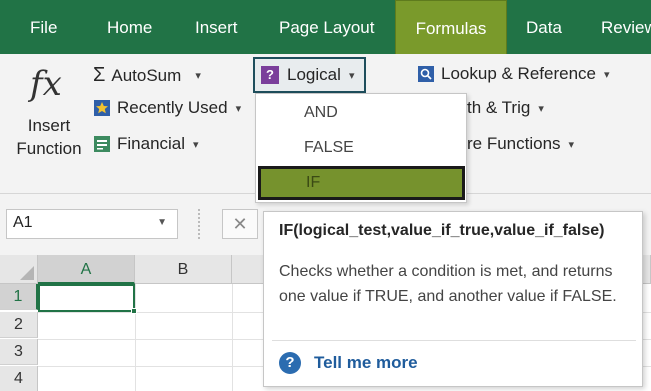  I want to click on help-question-icon: ?, so click(290, 363).